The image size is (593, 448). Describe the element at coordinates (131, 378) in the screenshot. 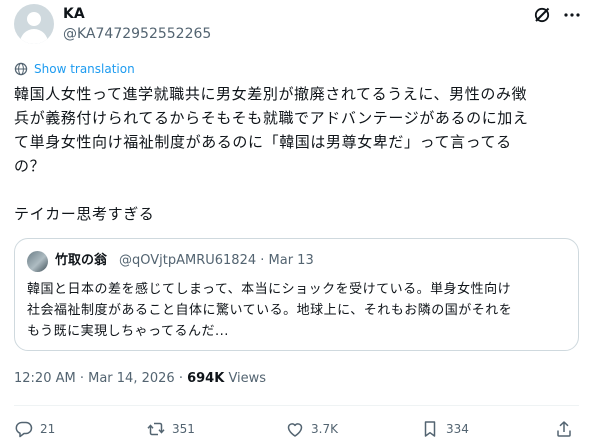

I see `tweet-date: Mar 14, 2026` at that location.